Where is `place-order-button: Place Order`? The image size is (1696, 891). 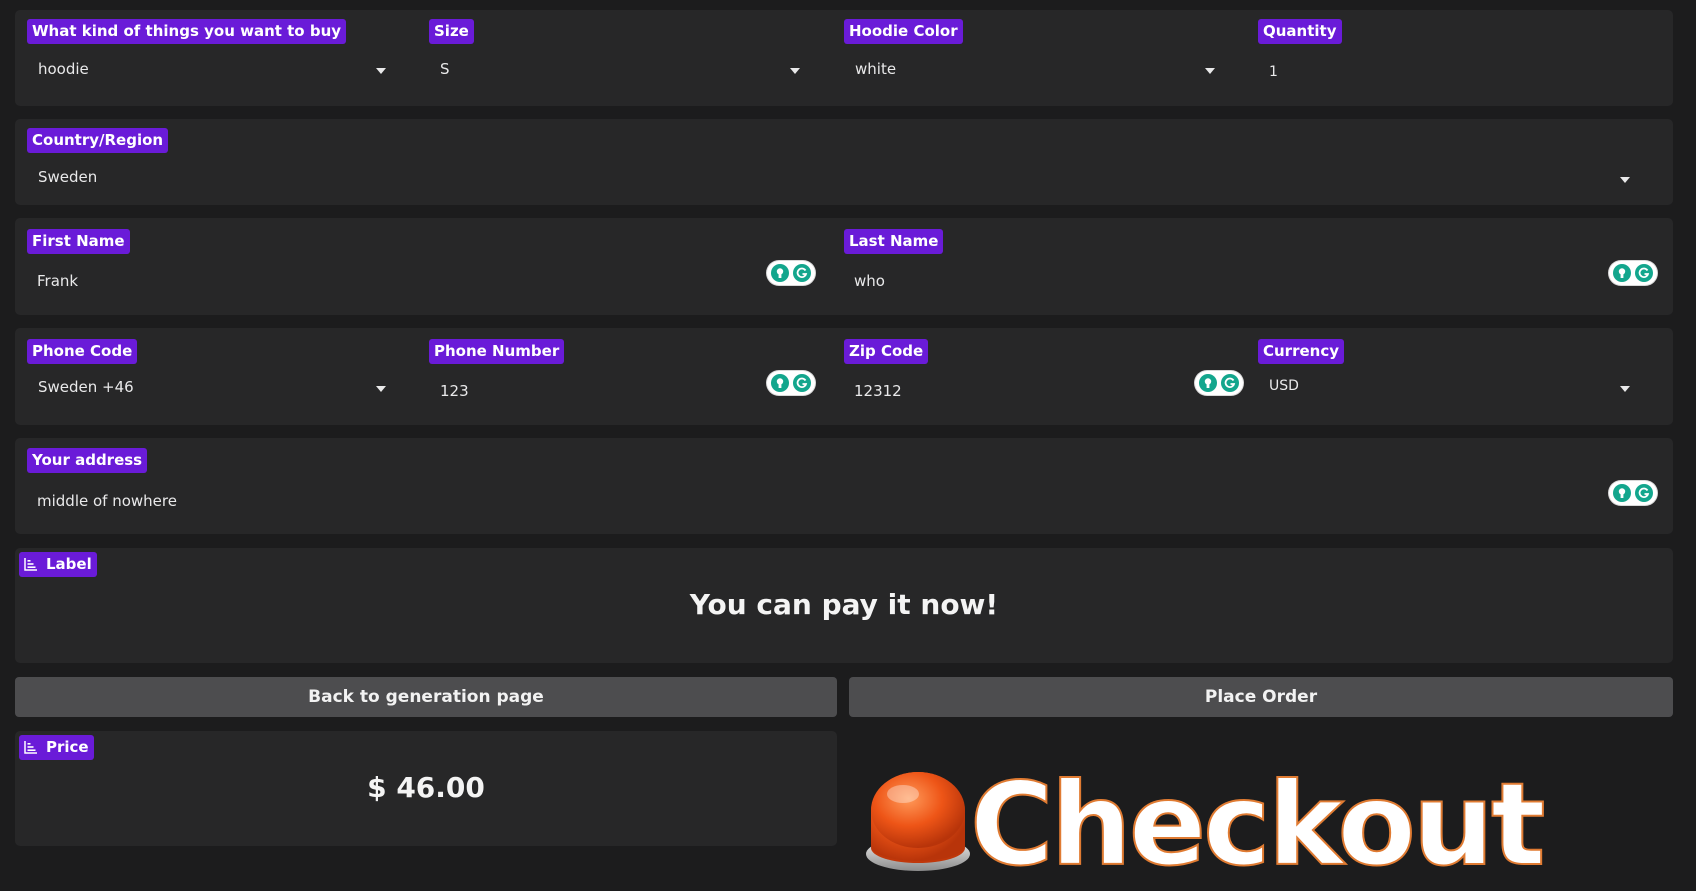 place-order-button: Place Order is located at coordinates (1261, 697).